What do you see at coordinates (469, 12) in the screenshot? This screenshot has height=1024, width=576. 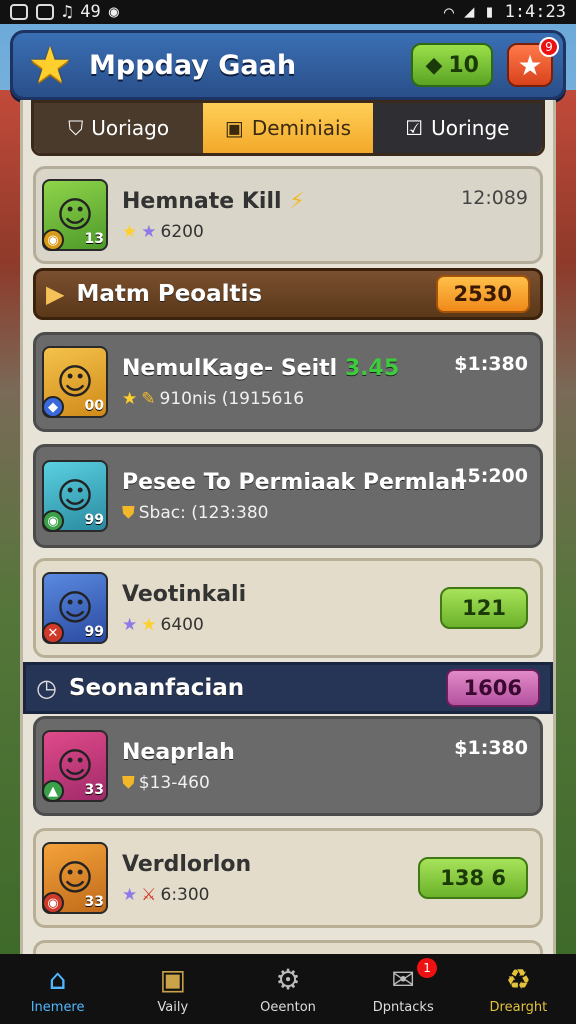 I see `signal-icon: ◢` at bounding box center [469, 12].